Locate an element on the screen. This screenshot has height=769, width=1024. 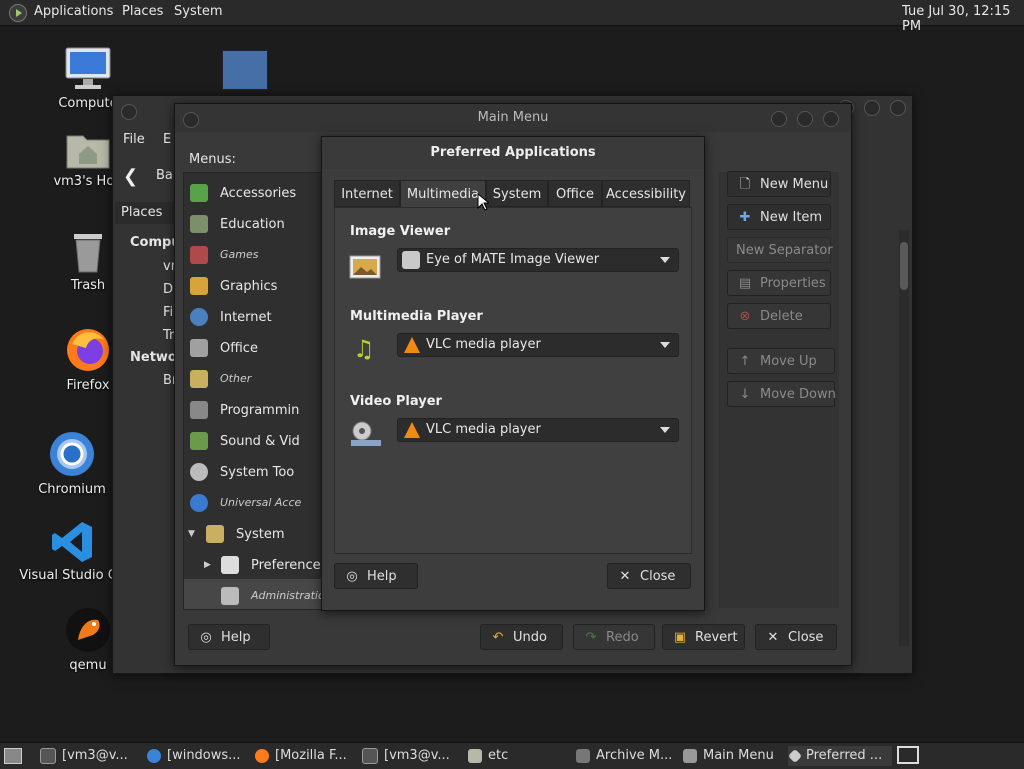
mate-logo-icon is located at coordinates (18, 13).